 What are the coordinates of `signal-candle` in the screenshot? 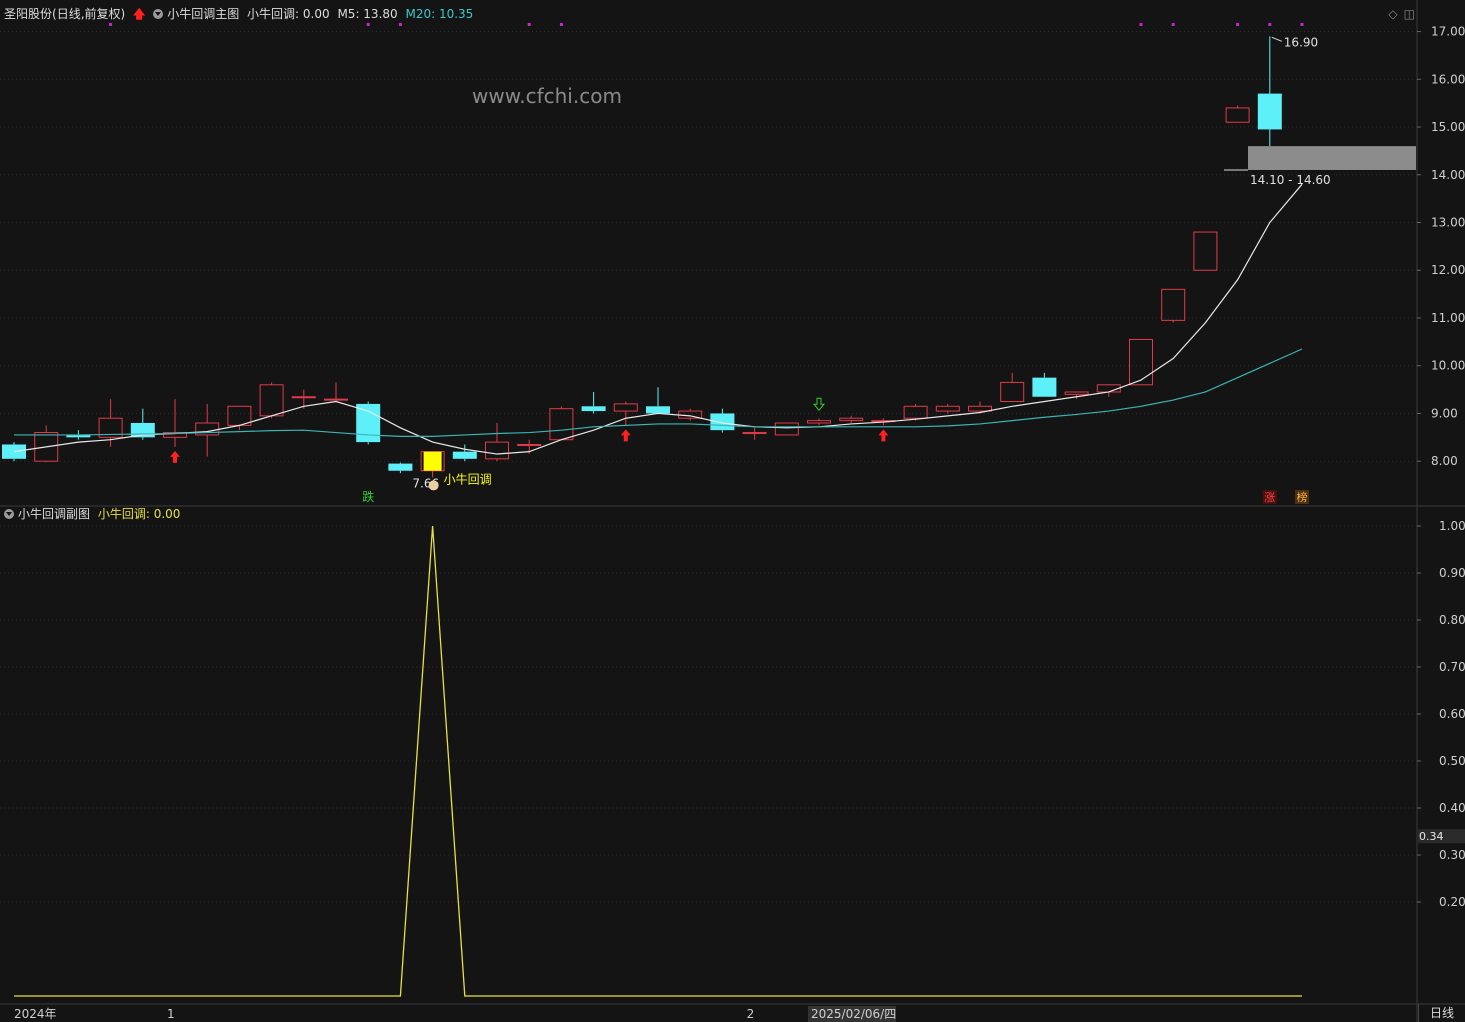 It's located at (432, 461).